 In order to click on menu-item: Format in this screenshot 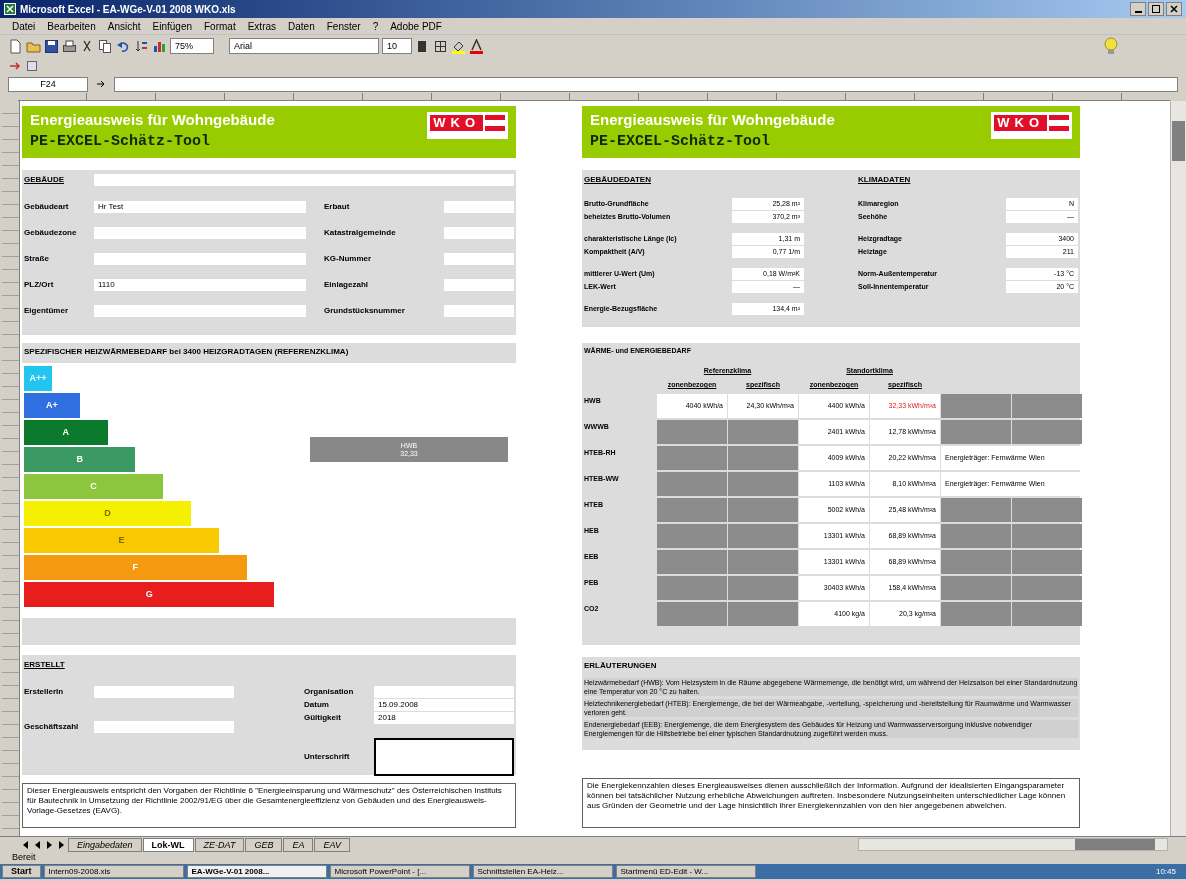, I will do `click(220, 26)`.